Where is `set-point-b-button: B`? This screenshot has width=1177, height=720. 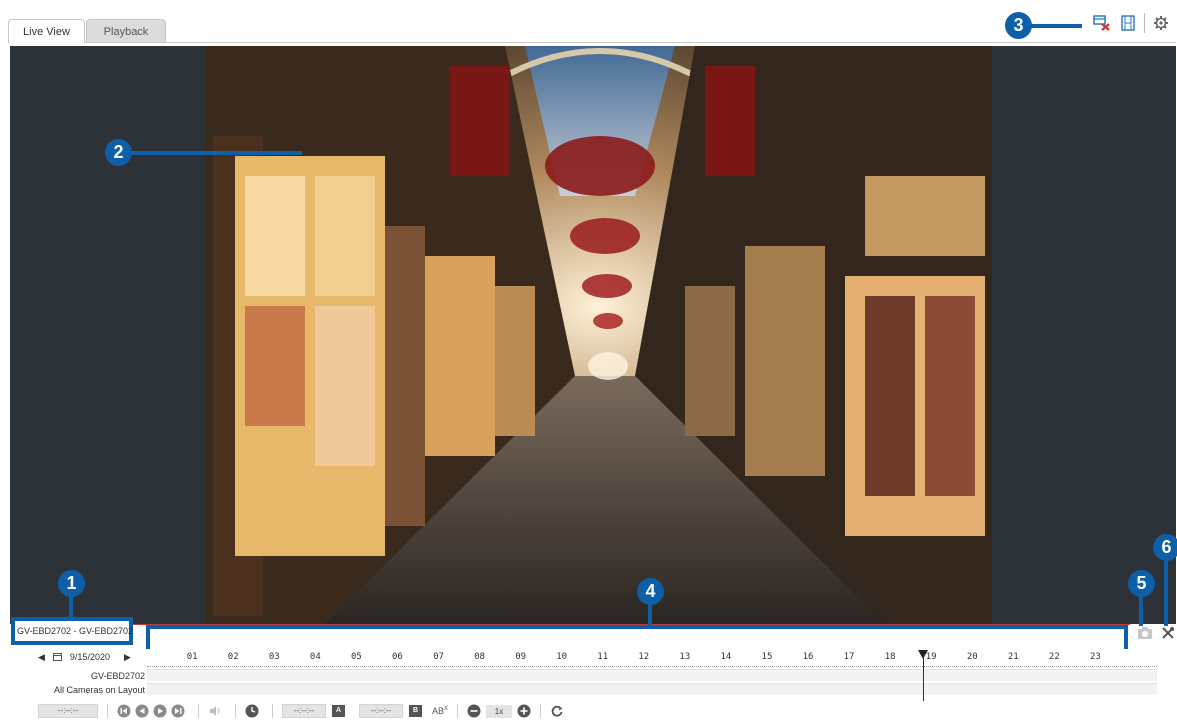
set-point-b-button: B is located at coordinates (415, 711).